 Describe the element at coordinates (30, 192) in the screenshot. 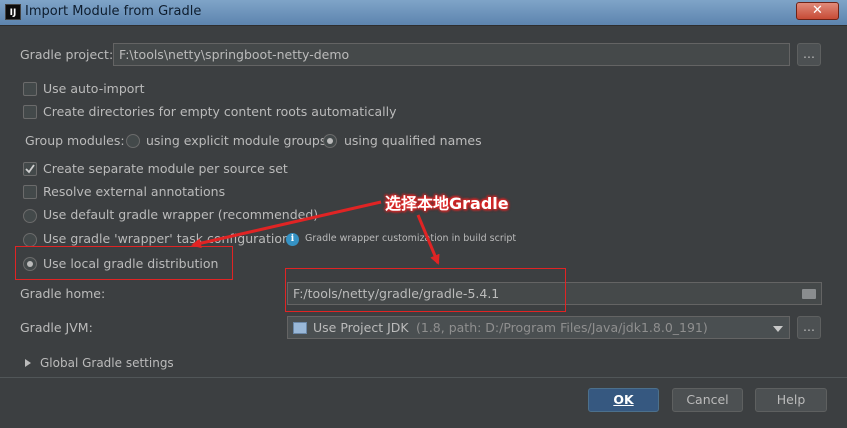

I see `resolve-annotations-checkbox` at that location.